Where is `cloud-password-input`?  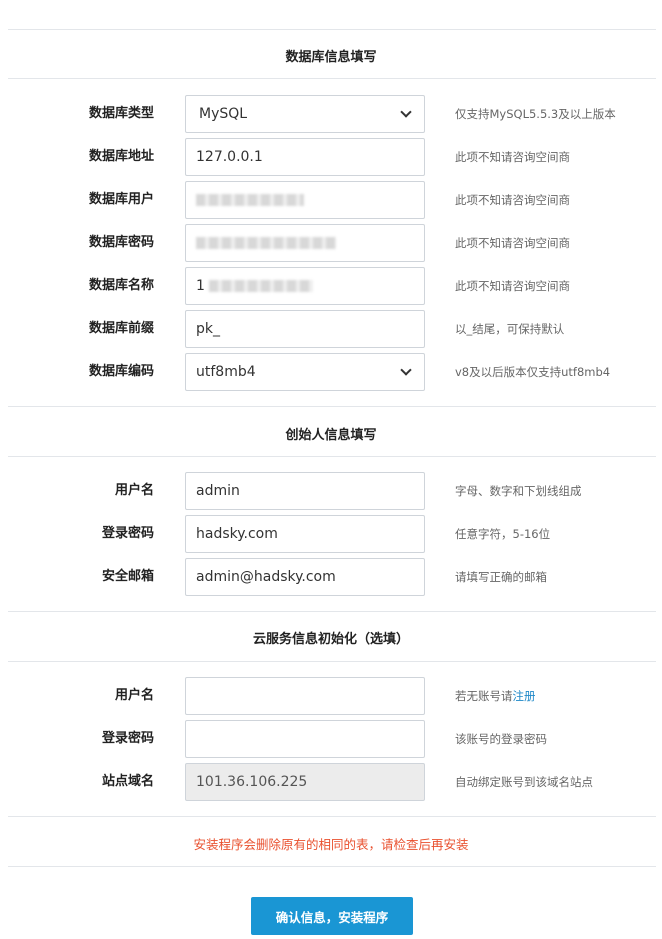
cloud-password-input is located at coordinates (305, 739).